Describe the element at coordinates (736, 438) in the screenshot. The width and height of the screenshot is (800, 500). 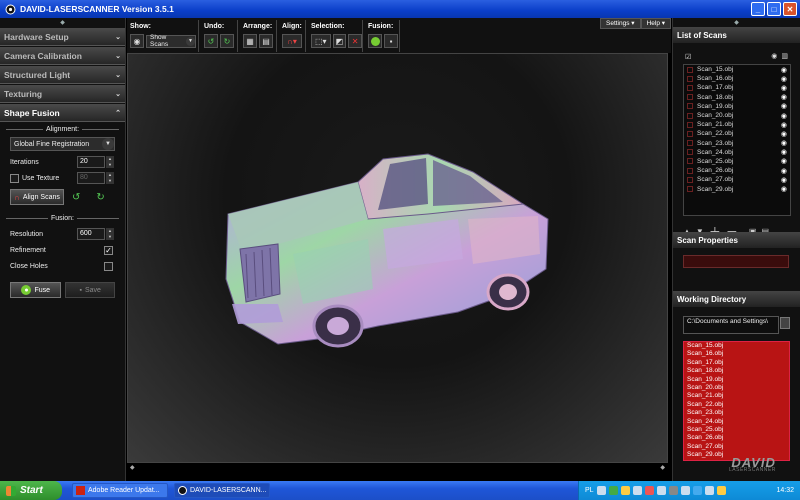
I see `directory-file-item: Scan_26.obj` at that location.